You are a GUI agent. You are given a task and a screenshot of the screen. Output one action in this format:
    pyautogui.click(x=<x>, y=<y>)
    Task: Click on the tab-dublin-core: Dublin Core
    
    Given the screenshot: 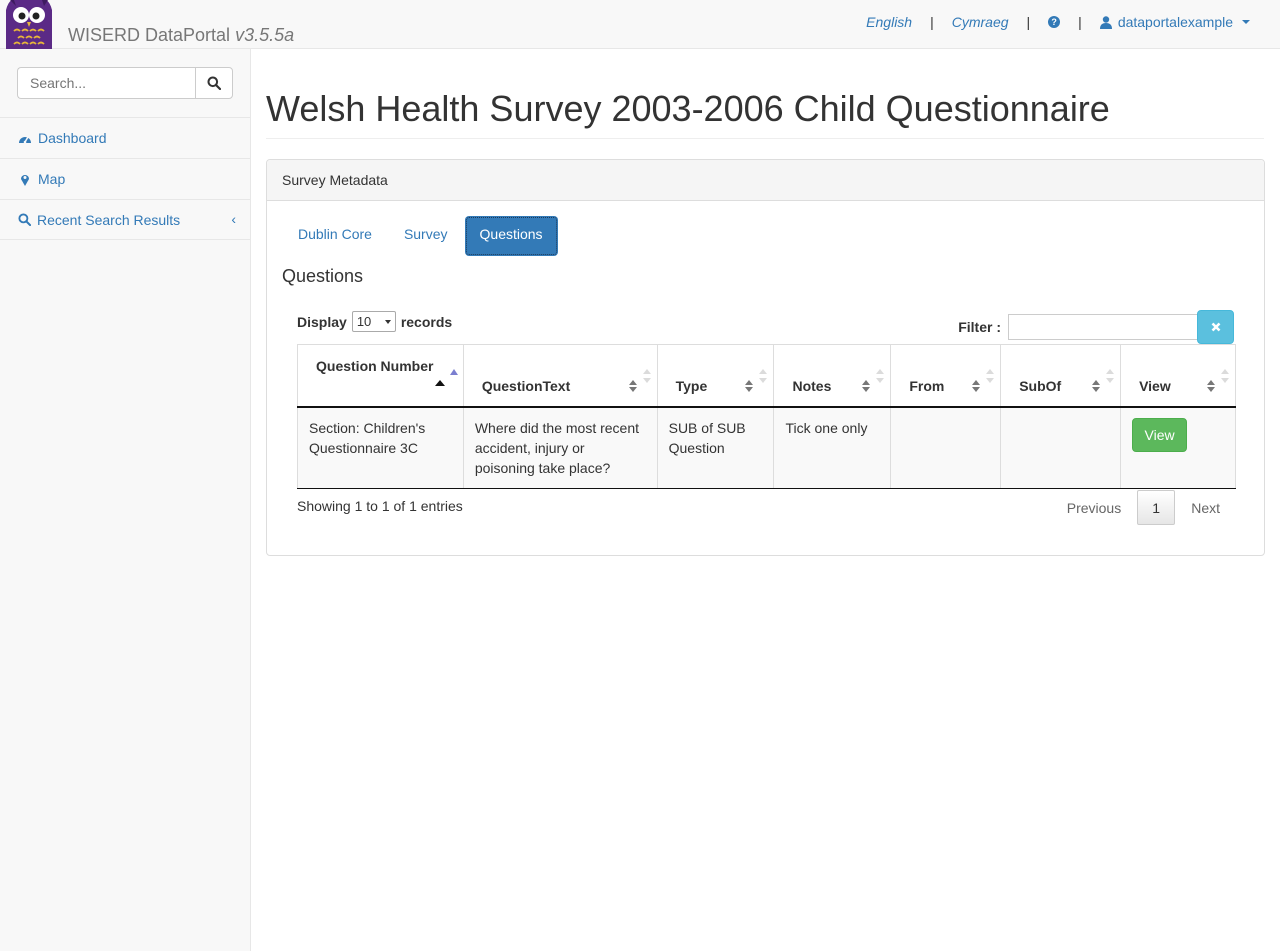 What is the action you would take?
    pyautogui.click(x=335, y=236)
    